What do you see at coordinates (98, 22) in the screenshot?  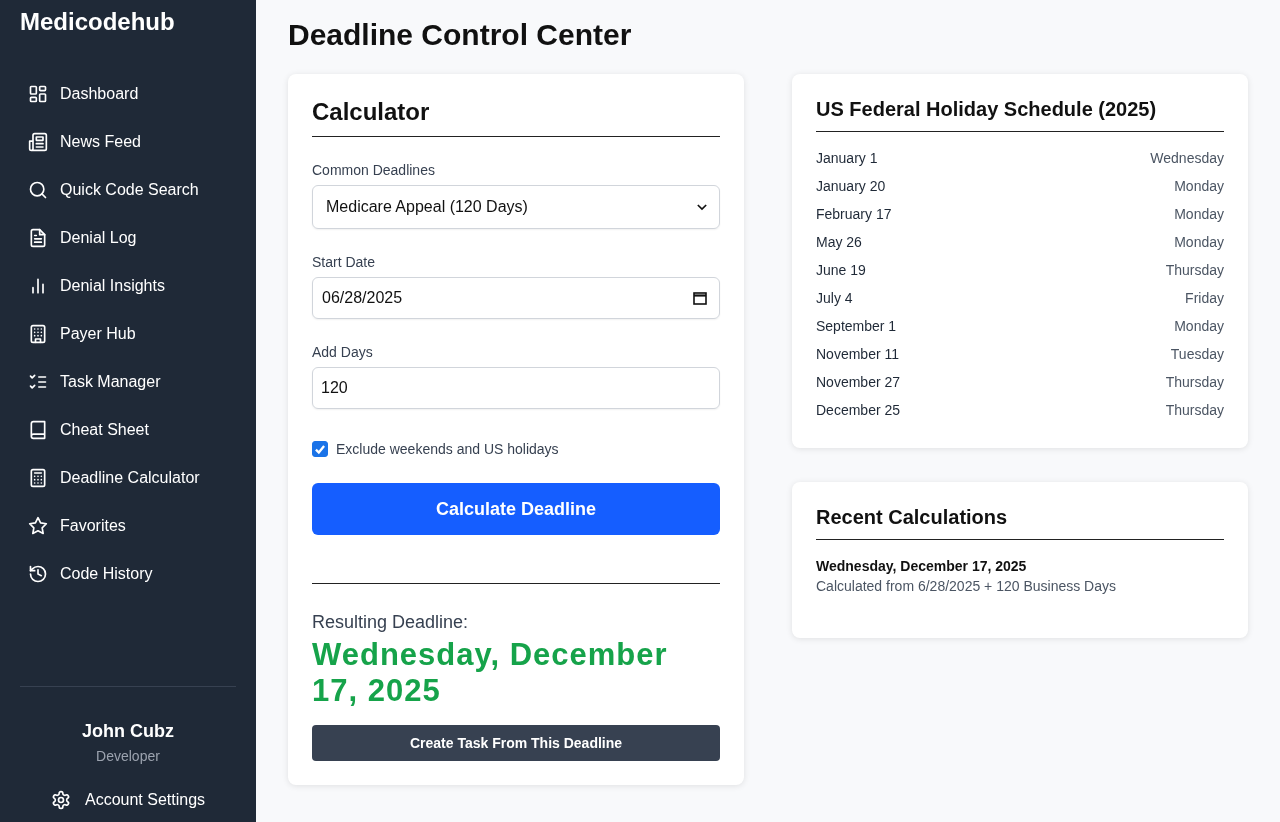 I see `brand-name: Medicodehub` at bounding box center [98, 22].